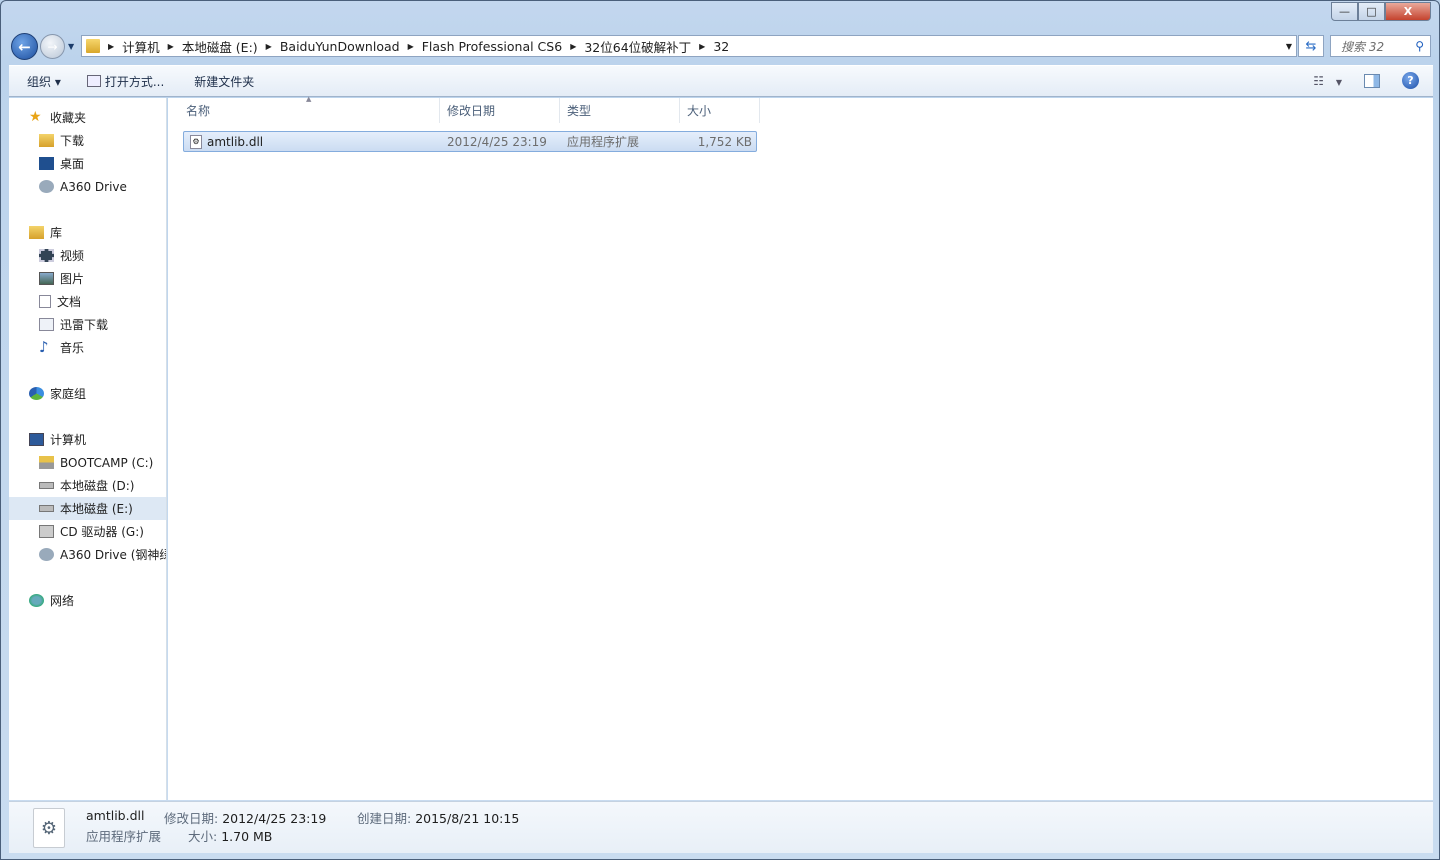 The width and height of the screenshot is (1440, 860). What do you see at coordinates (87, 140) in the screenshot?
I see `sidebar-item-downloads: 下载` at bounding box center [87, 140].